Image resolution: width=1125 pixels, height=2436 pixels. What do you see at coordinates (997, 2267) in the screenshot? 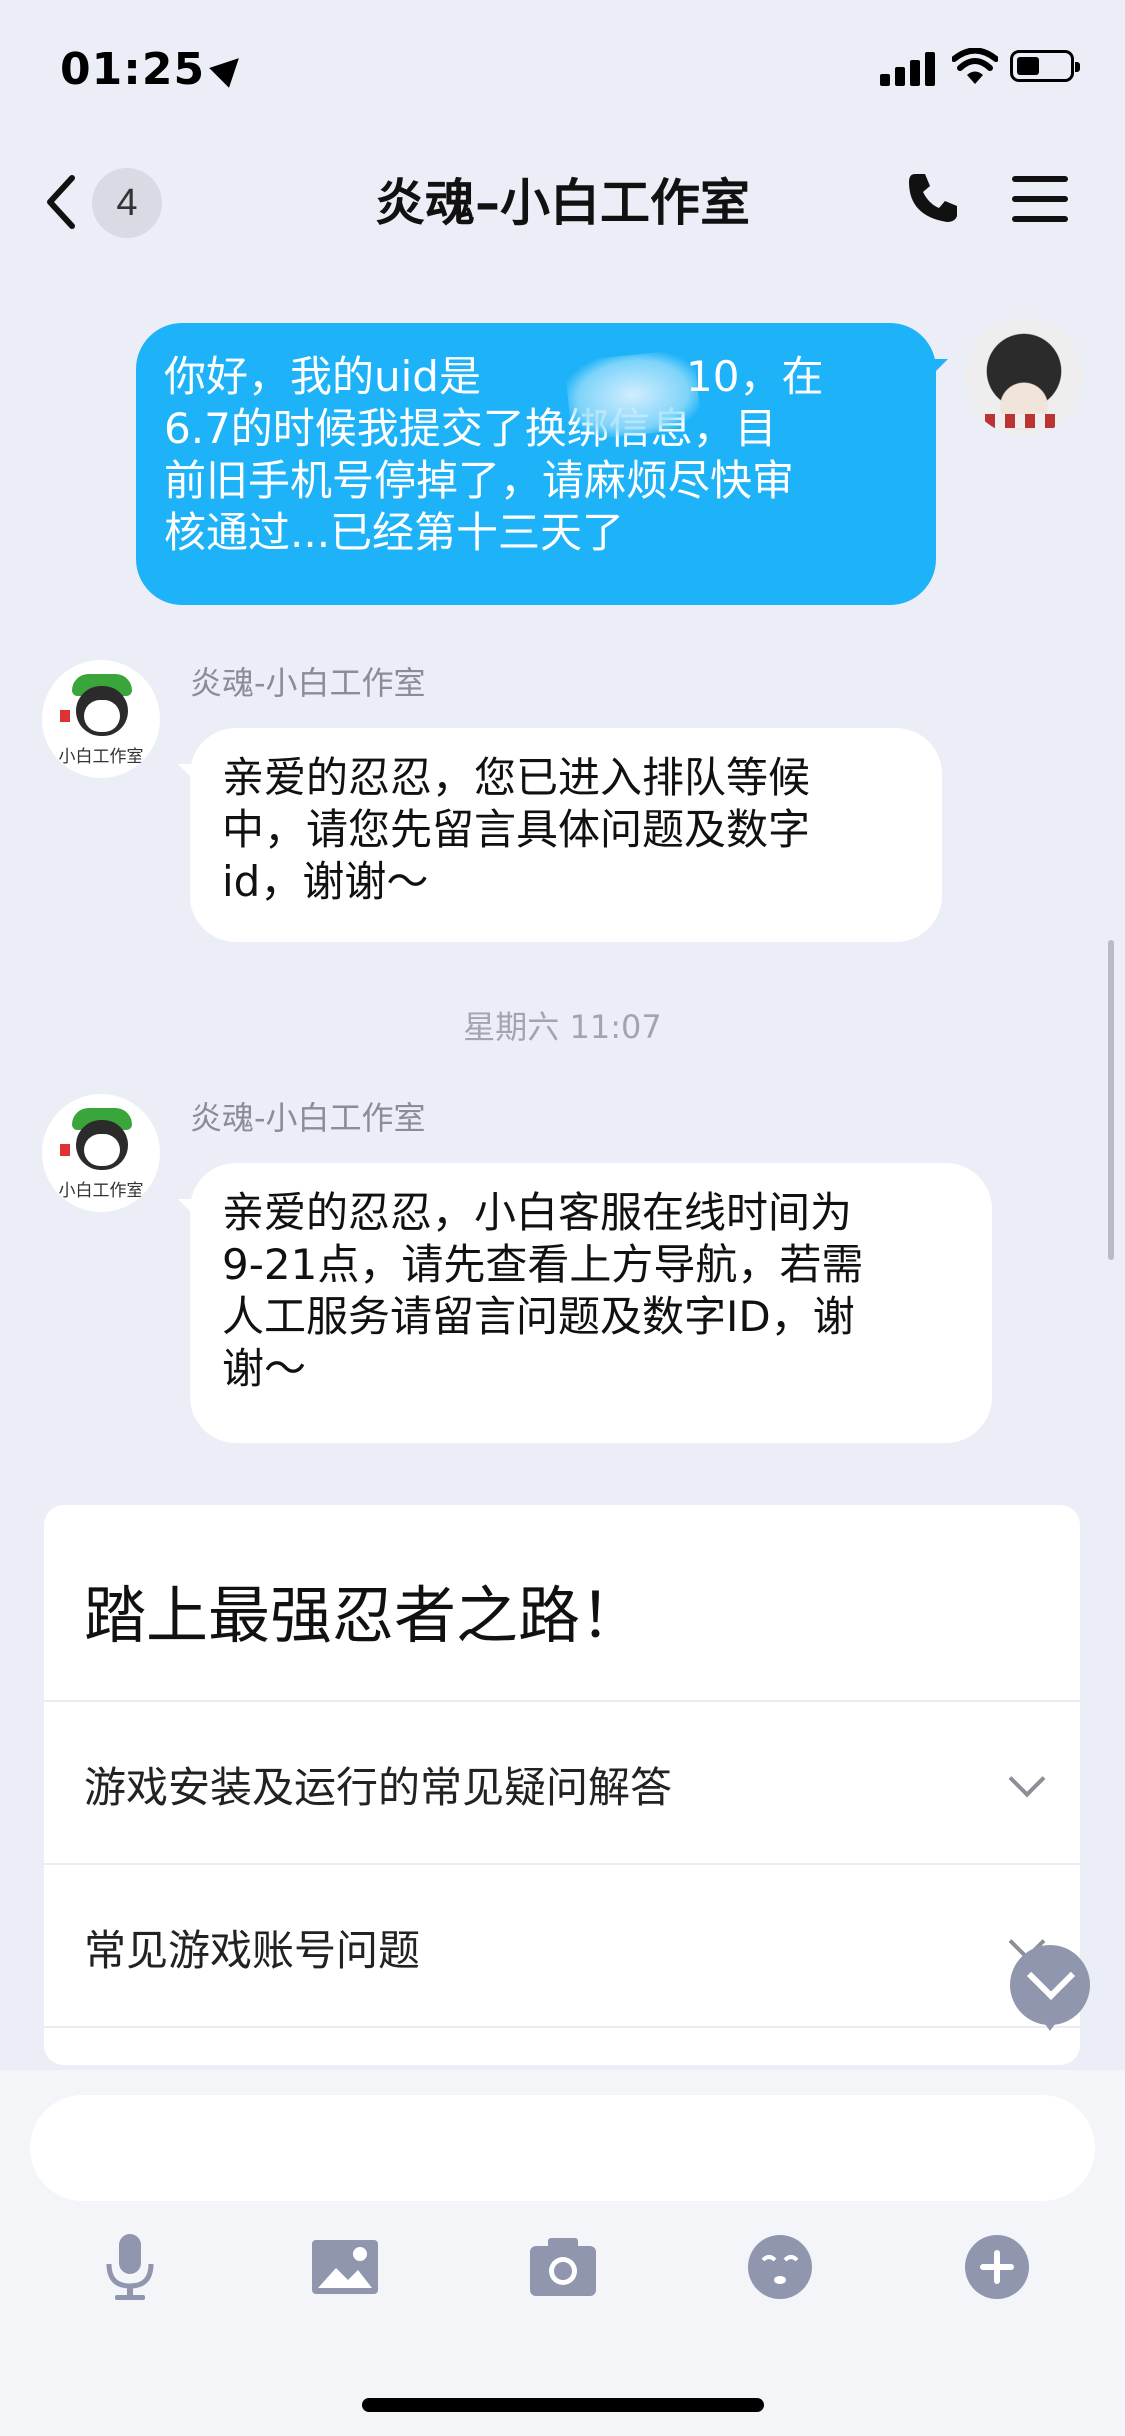
I see `plus-icon` at bounding box center [997, 2267].